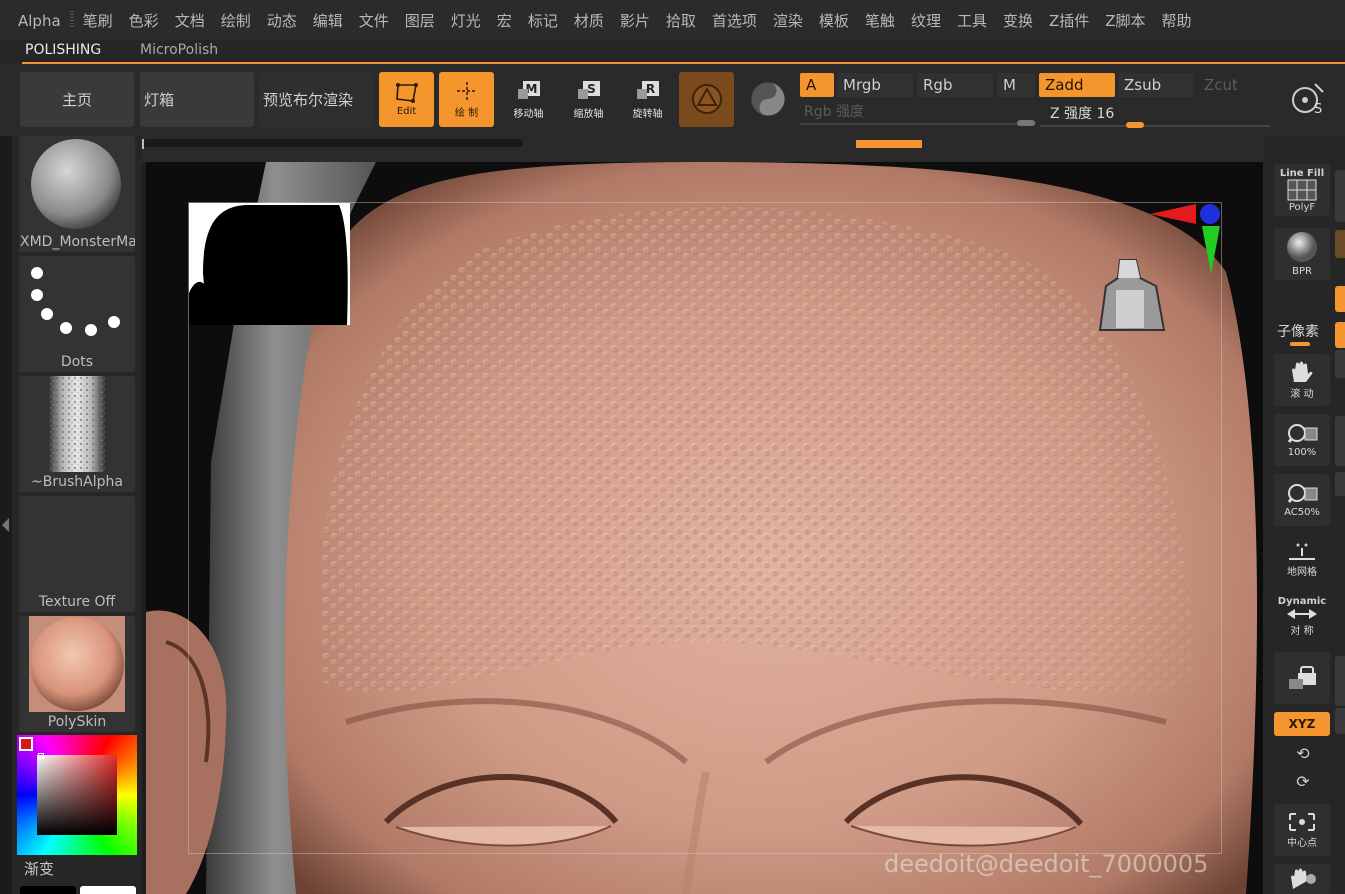 This screenshot has height=894, width=1345. What do you see at coordinates (875, 85) in the screenshot?
I see `mrgb-toggle: Mrgb` at bounding box center [875, 85].